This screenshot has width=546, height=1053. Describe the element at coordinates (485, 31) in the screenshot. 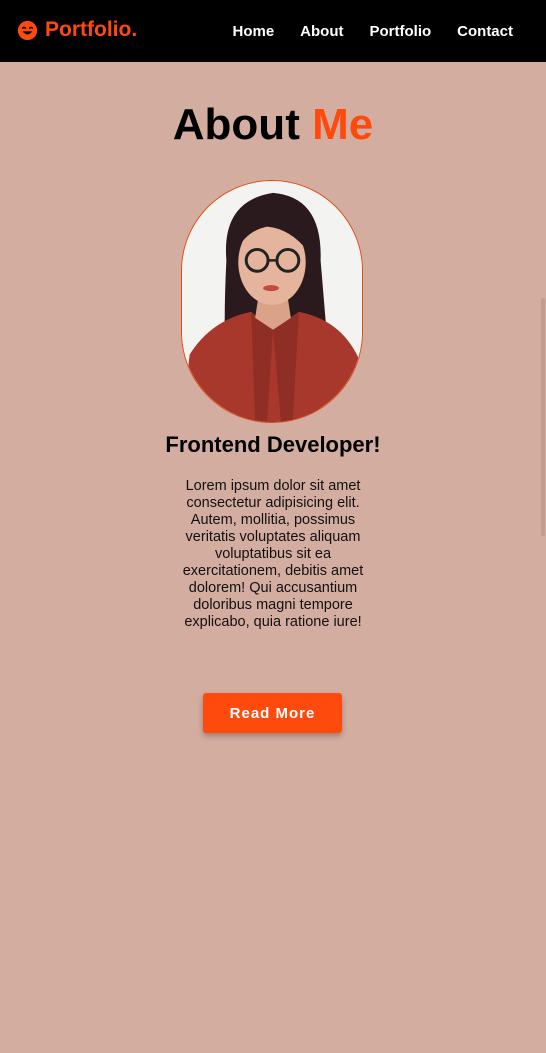

I see `nav-contact: Contact` at that location.